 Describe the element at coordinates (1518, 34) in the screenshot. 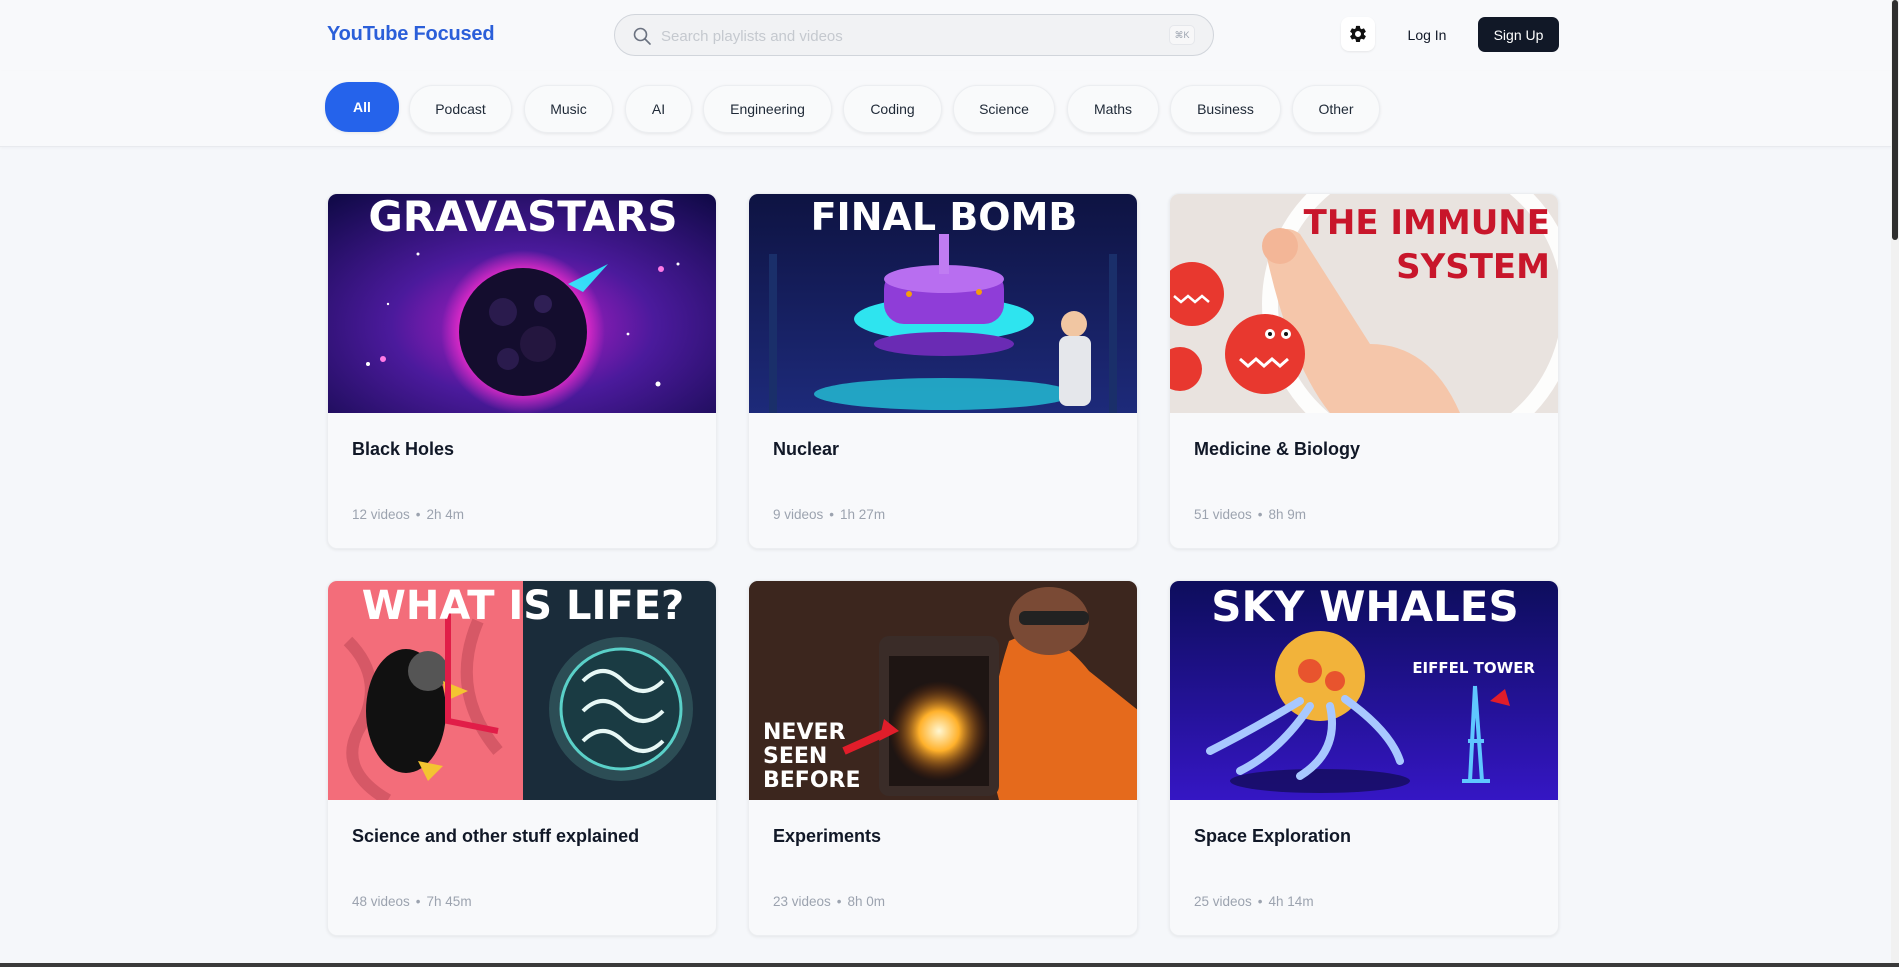

I see `signup-button: Sign Up` at that location.